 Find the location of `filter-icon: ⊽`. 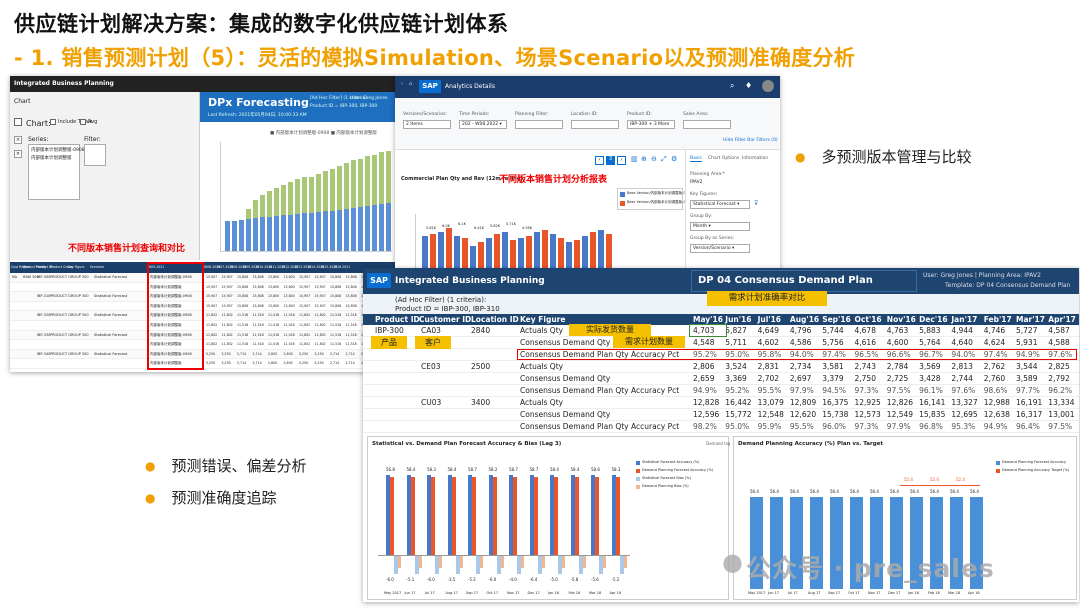

filter-icon: ⊽ is located at coordinates (756, 203).